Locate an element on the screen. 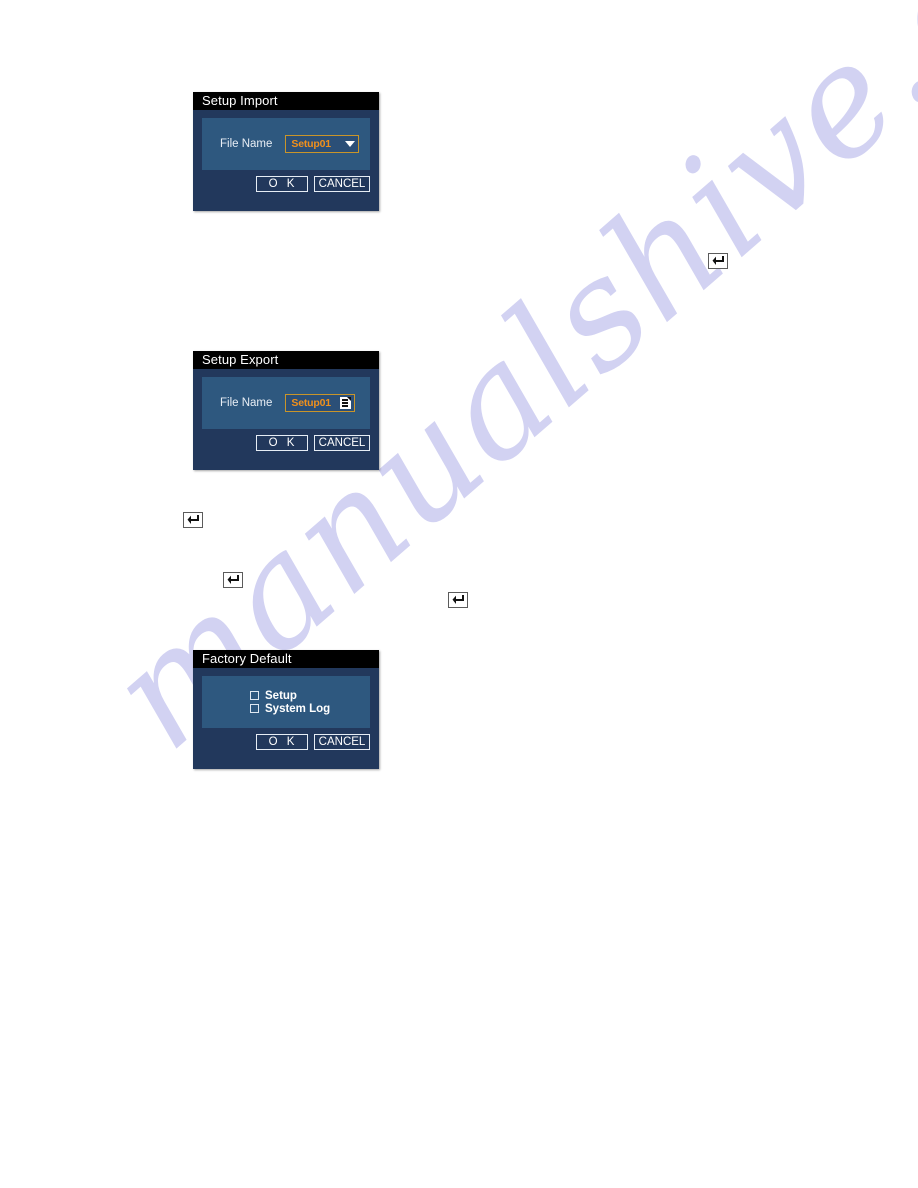 This screenshot has height=1188, width=918. checkbox-system-log-label: System Log is located at coordinates (298, 708).